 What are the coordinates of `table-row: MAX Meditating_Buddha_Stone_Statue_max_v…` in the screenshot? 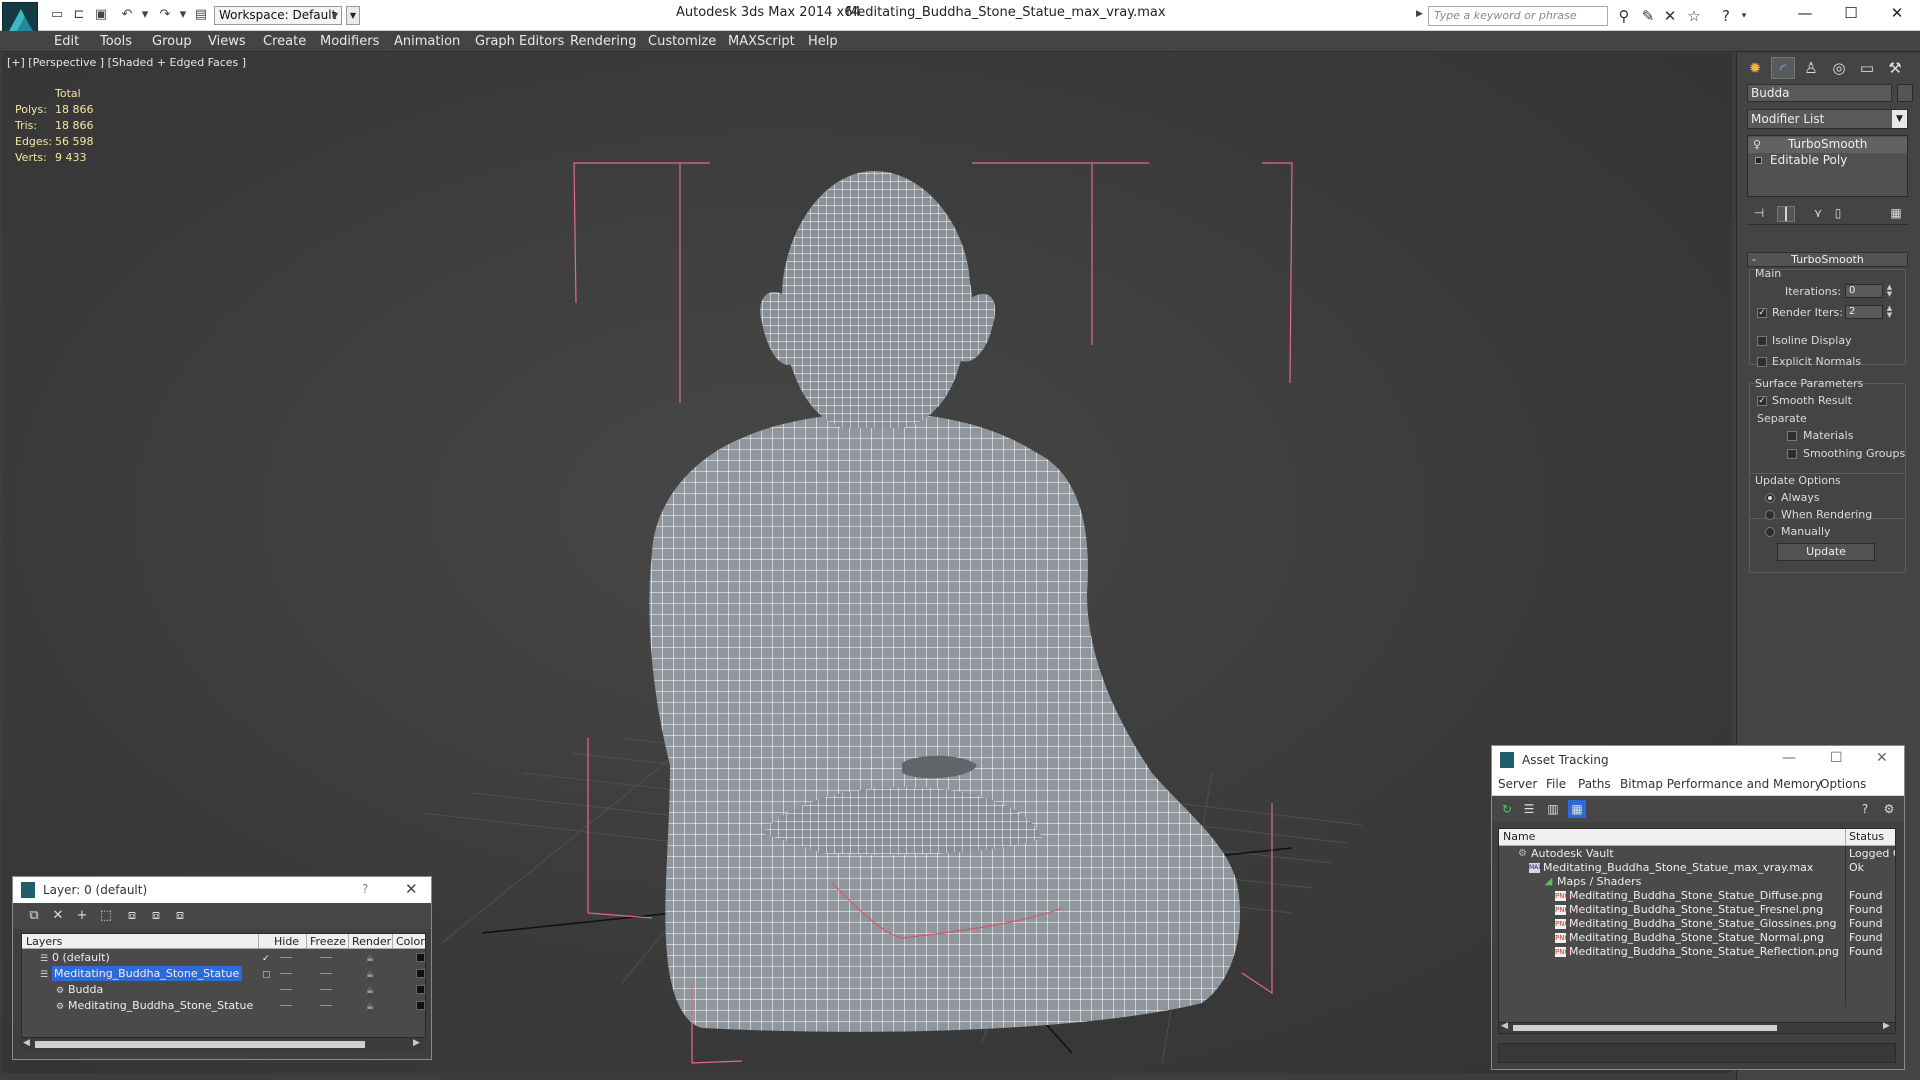 It's located at (1697, 868).